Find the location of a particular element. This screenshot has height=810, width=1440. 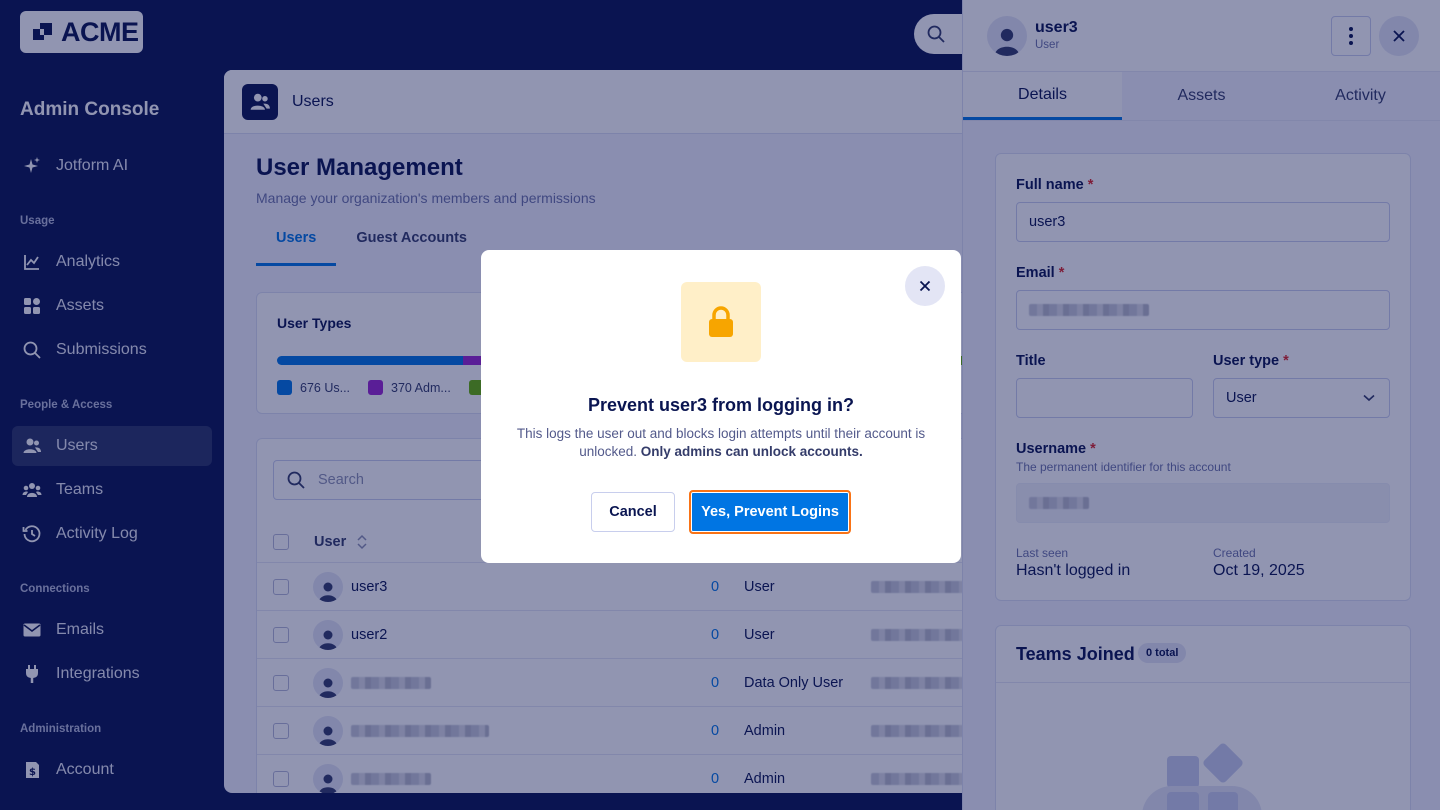

close-icon is located at coordinates (925, 286).